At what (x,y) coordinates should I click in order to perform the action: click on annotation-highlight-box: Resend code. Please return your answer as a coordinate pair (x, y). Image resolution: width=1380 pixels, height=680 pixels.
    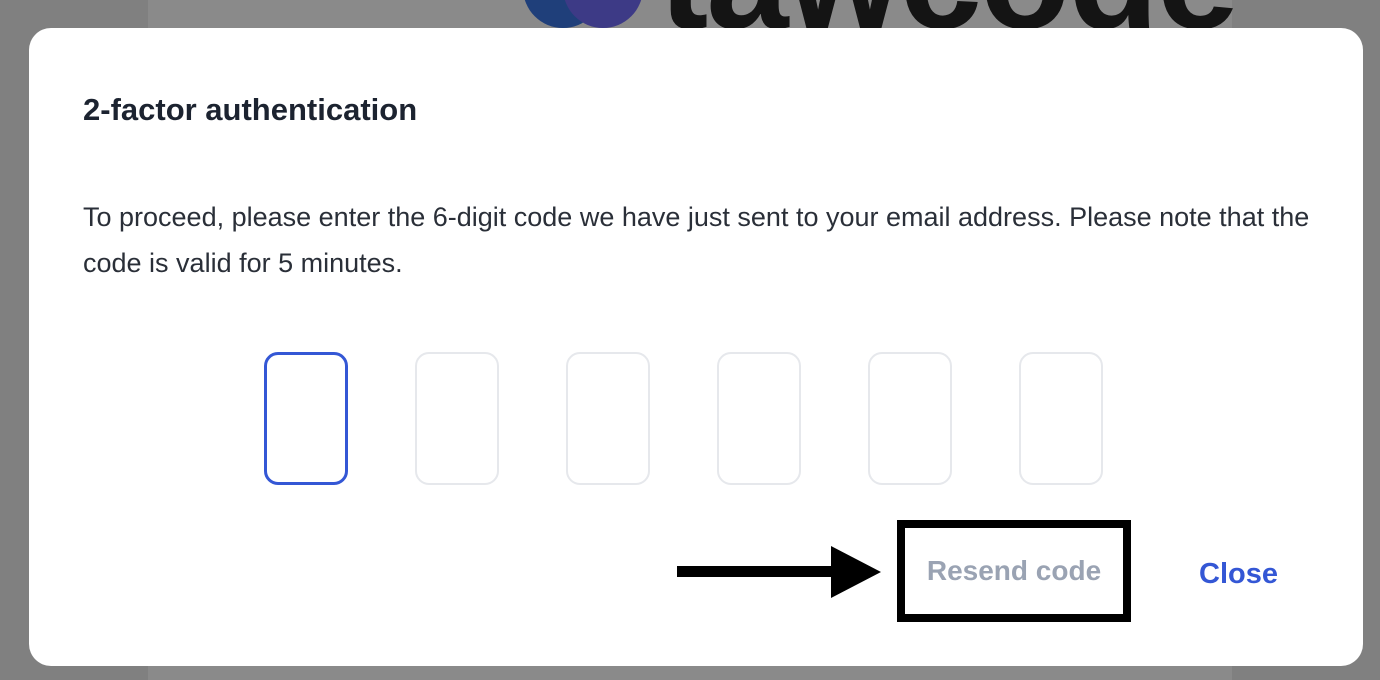
    Looking at the image, I should click on (1014, 571).